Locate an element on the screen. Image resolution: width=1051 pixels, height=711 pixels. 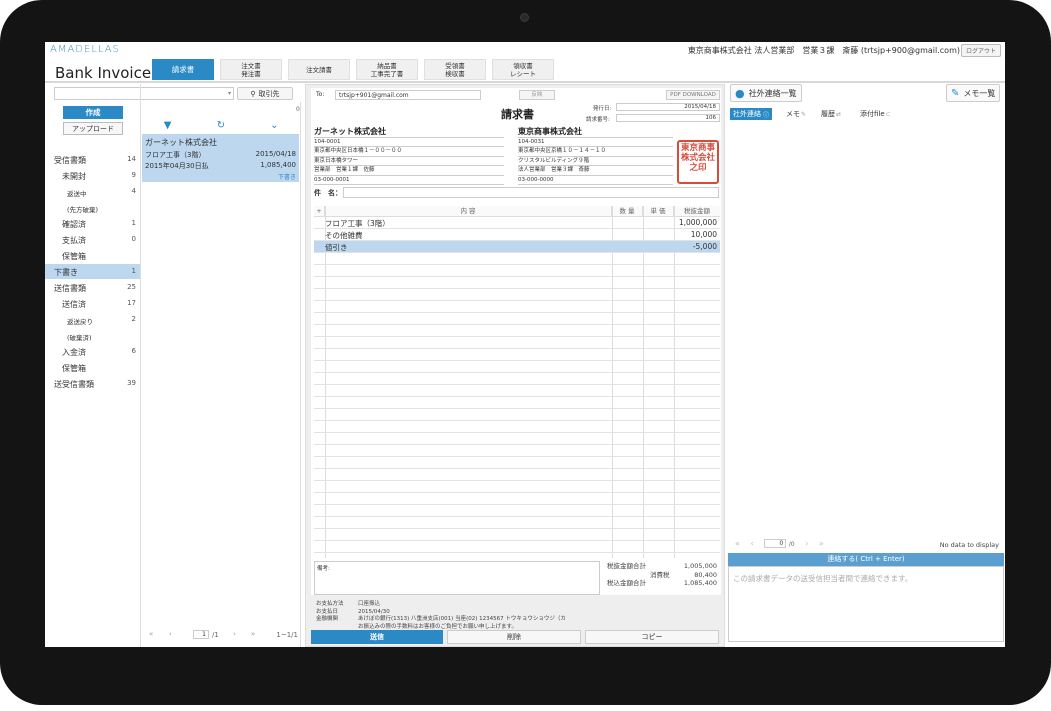
tab-memo: メモ ✎ is located at coordinates (796, 114).